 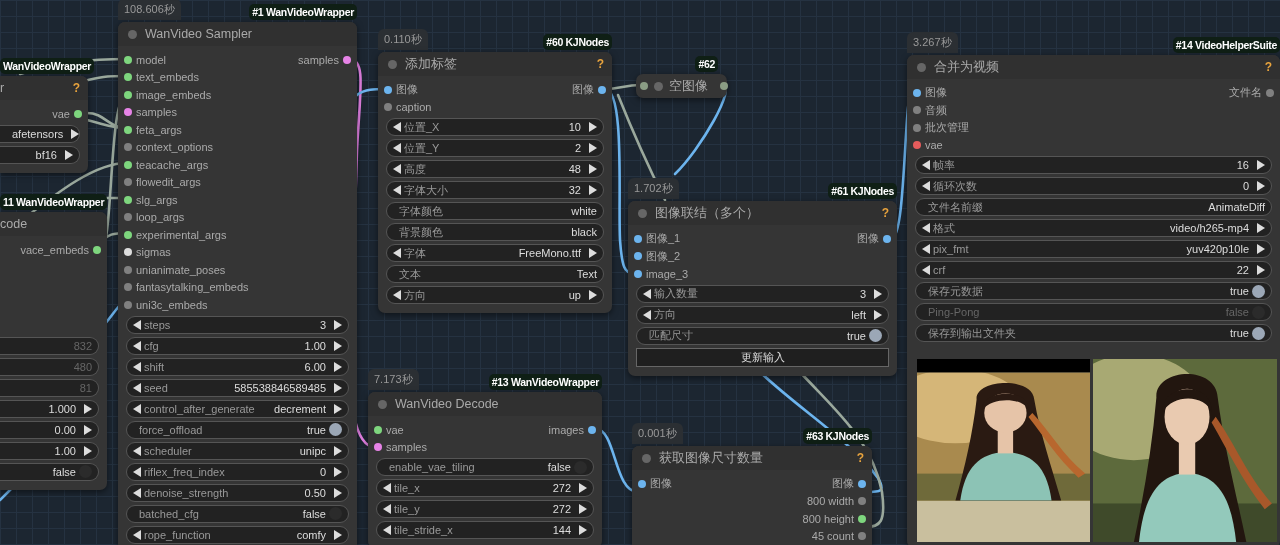 What do you see at coordinates (752, 495) in the screenshot?
I see `node-card: 获取图像尺寸数量 ? 图像 图像 800 width 800 height 45 count` at bounding box center [752, 495].